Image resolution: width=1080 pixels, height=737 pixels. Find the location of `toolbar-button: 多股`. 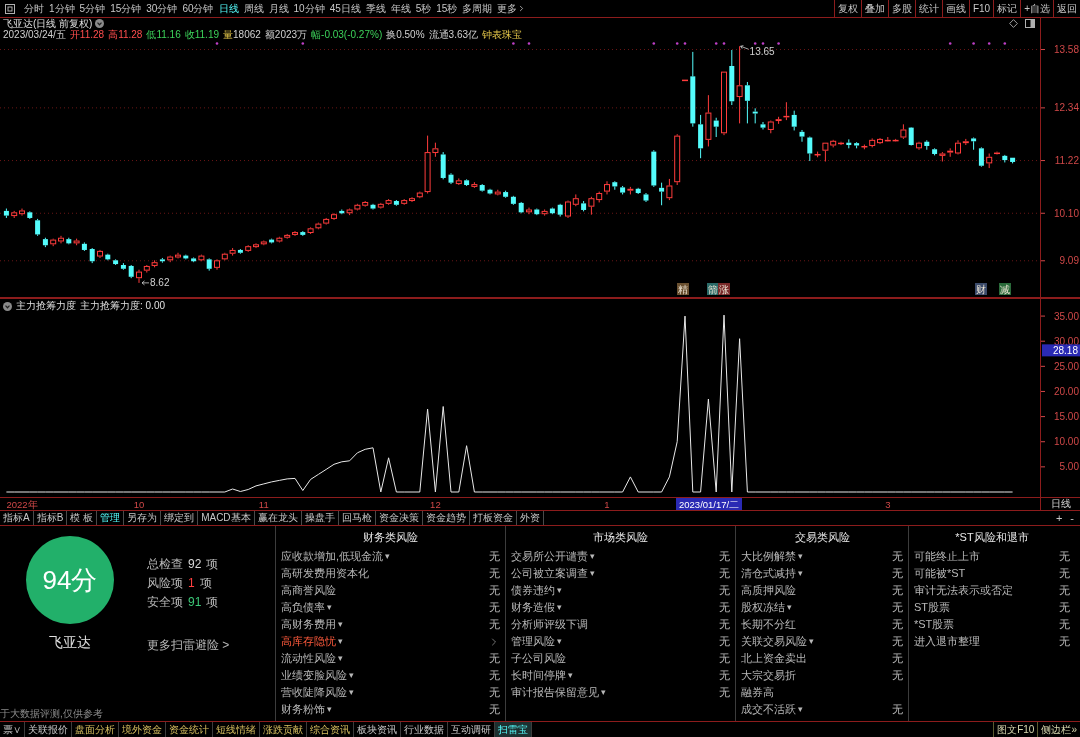

toolbar-button: 多股 is located at coordinates (901, 8).